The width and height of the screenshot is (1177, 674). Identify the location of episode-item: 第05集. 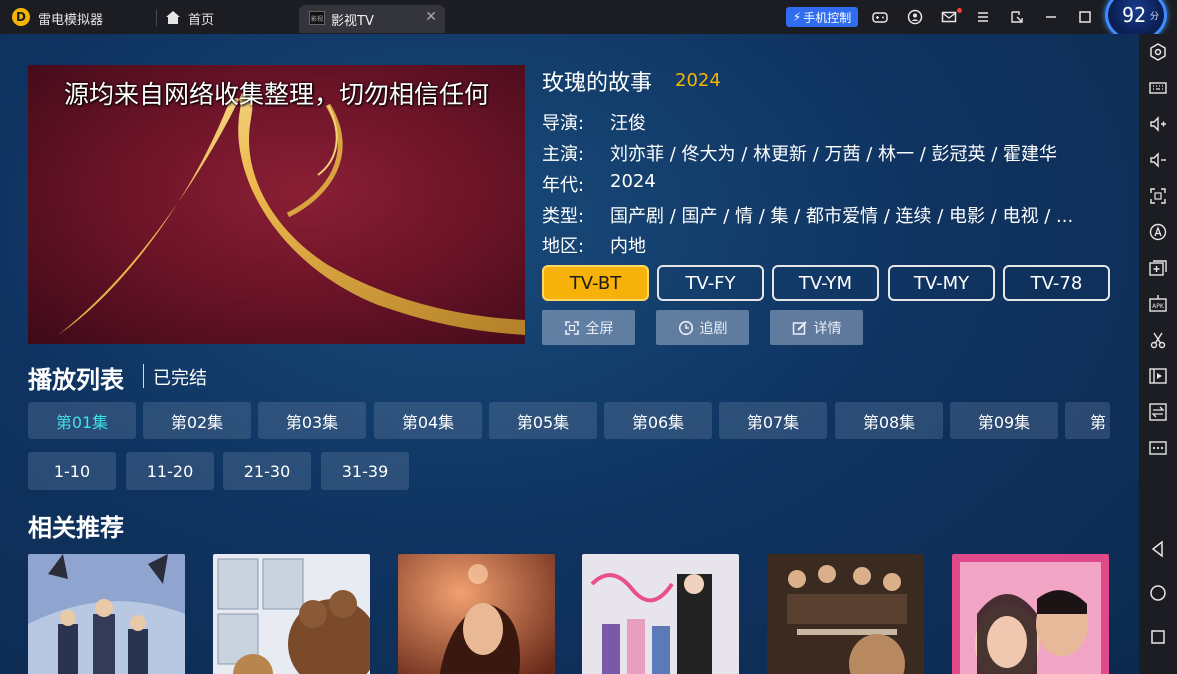
(543, 420).